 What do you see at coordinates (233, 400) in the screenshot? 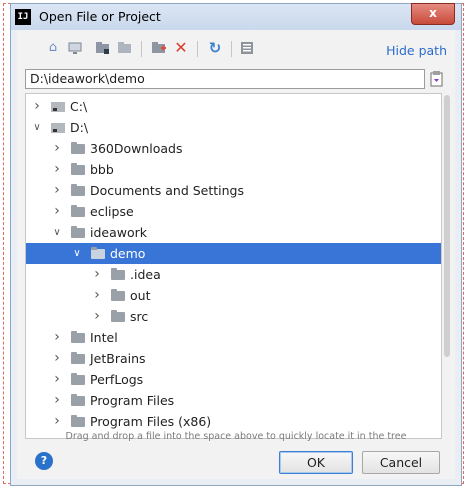
I see `tree-row: › Program Files` at bounding box center [233, 400].